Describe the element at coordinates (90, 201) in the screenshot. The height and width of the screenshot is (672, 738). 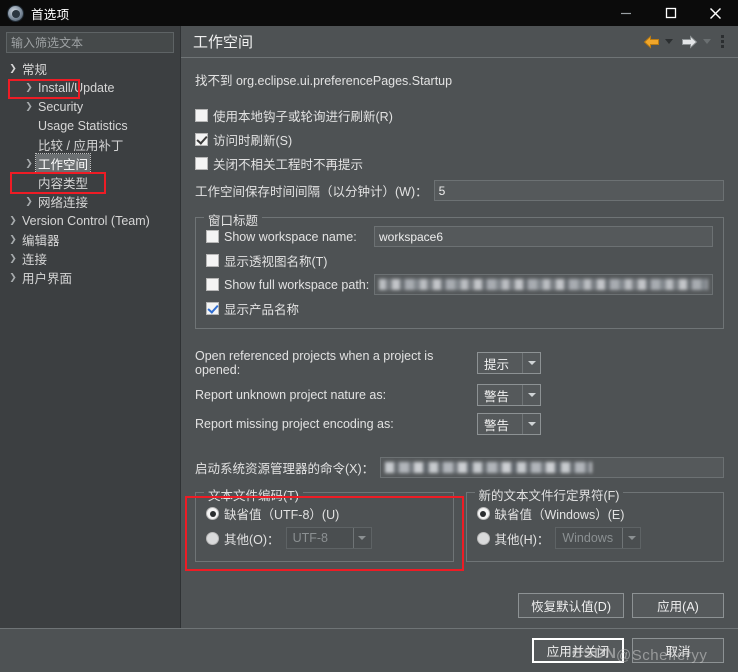
I see `sidebar-item-network-connections: ❯ 网络连接` at that location.